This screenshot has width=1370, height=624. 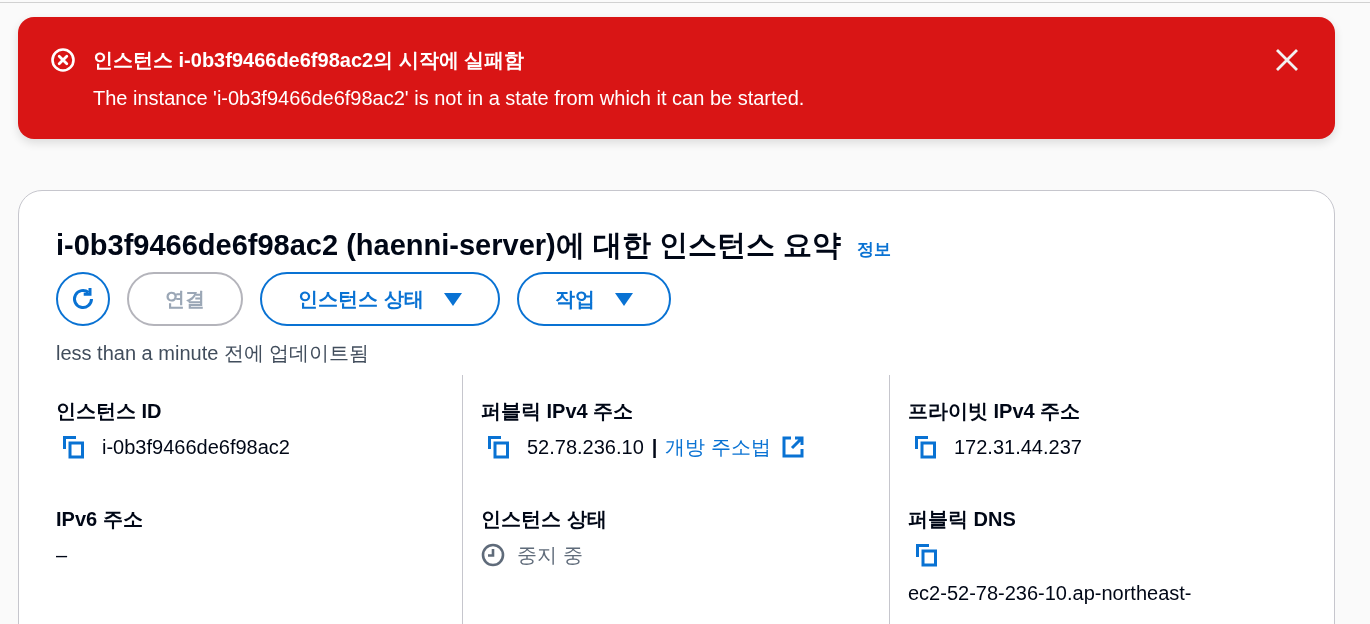 I want to click on refresh-button, so click(x=83, y=299).